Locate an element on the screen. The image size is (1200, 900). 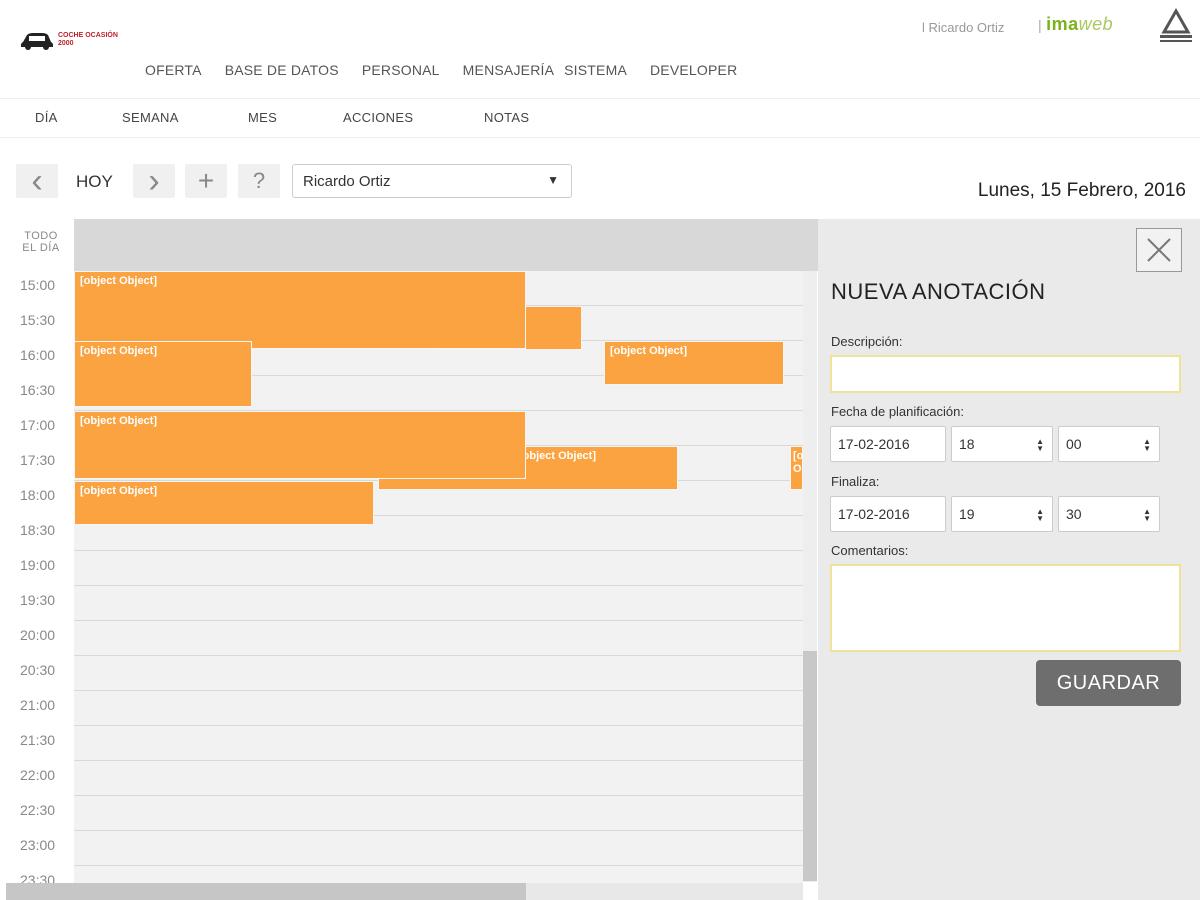
plan-date-label: Fecha de planificación: is located at coordinates (897, 411).